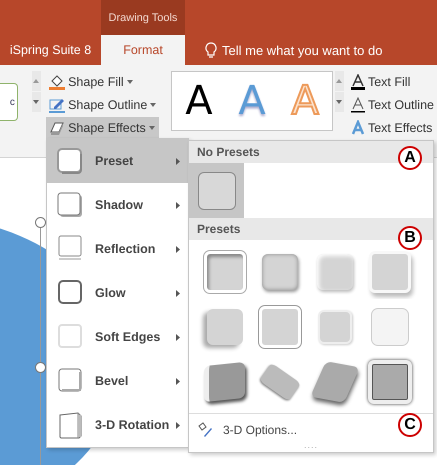  What do you see at coordinates (117, 337) in the screenshot?
I see `menu-item: Soft Edges` at bounding box center [117, 337].